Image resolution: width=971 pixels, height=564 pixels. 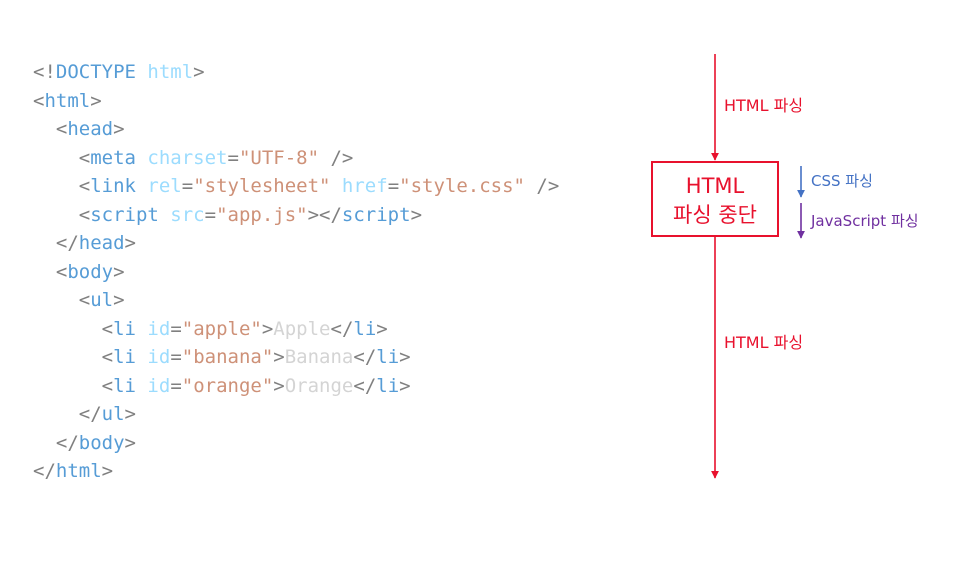 What do you see at coordinates (842, 181) in the screenshot?
I see `css-parse-label: CSS 파싱` at bounding box center [842, 181].